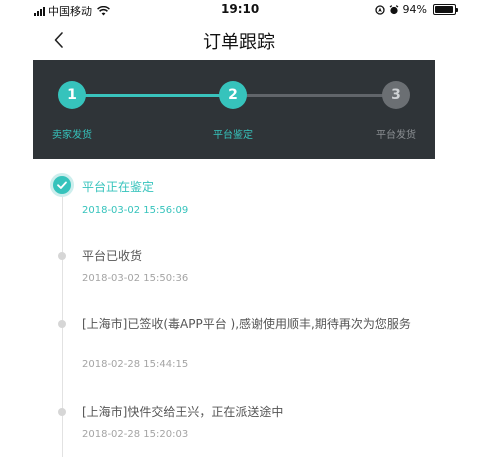 Image resolution: width=480 pixels, height=457 pixels. What do you see at coordinates (246, 324) in the screenshot?
I see `timeline-item-3-text: [上海市]已签收(毒APP平台 ),感谢使用顺丰,期待再次为您服务` at bounding box center [246, 324].